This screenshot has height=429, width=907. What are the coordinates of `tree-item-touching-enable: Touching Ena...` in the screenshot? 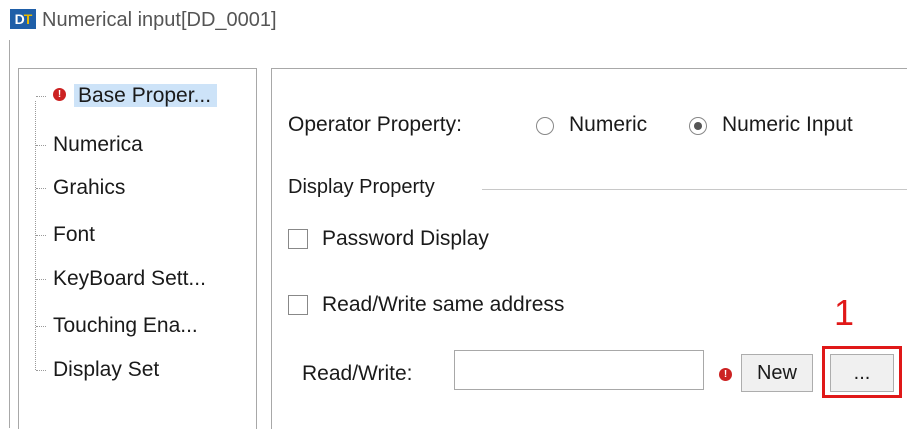 It's located at (117, 326).